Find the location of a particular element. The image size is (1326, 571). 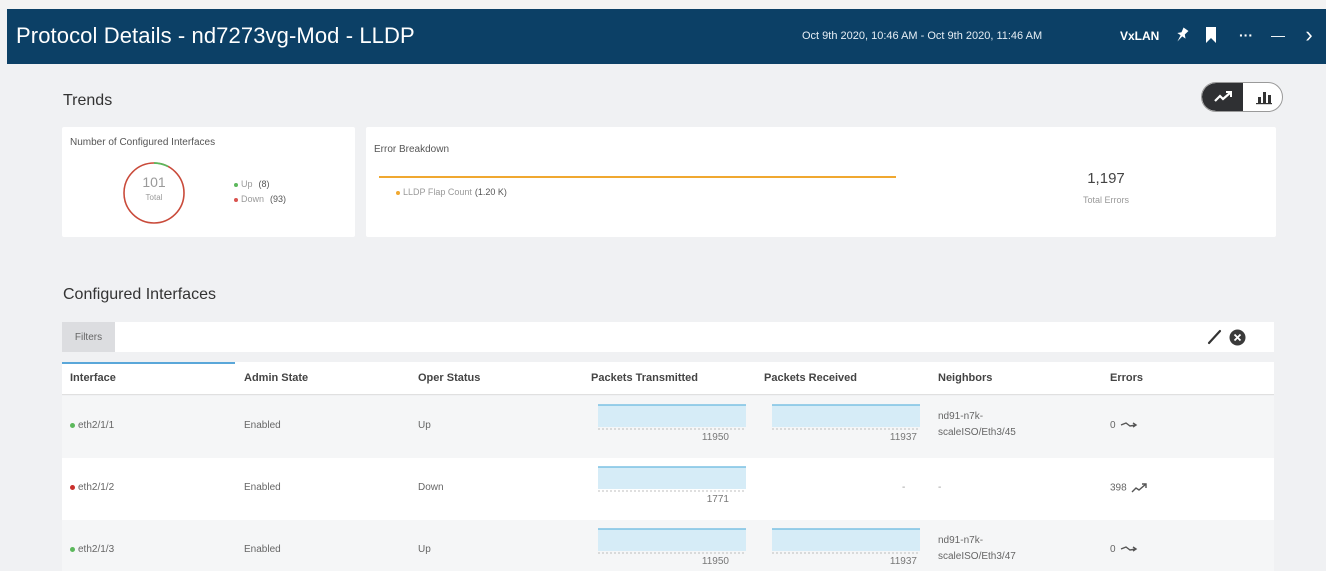

oper-status-cell: Down is located at coordinates (431, 487).